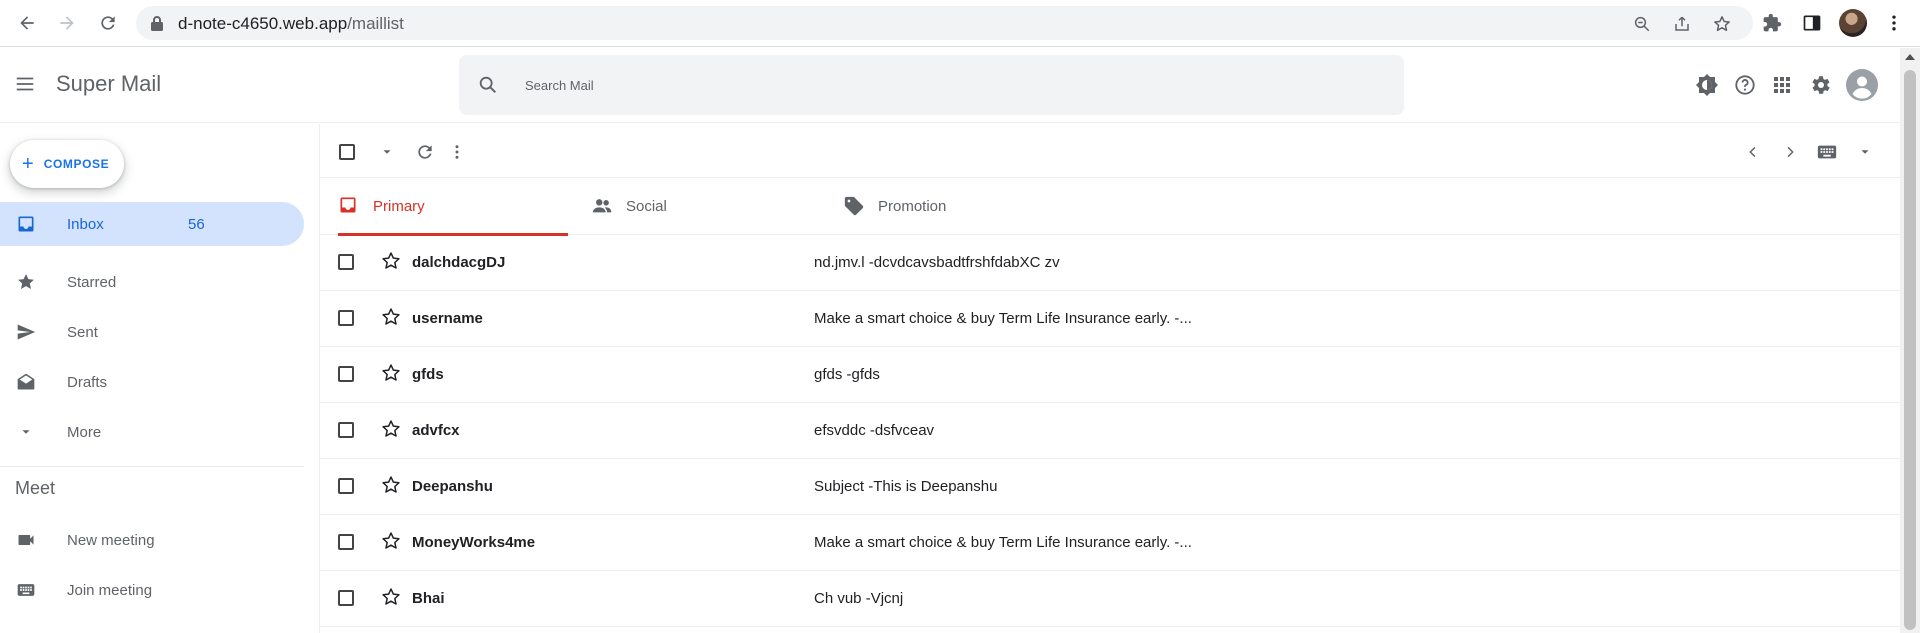 The height and width of the screenshot is (633, 1920). I want to click on tab-primary: Primary, so click(444, 207).